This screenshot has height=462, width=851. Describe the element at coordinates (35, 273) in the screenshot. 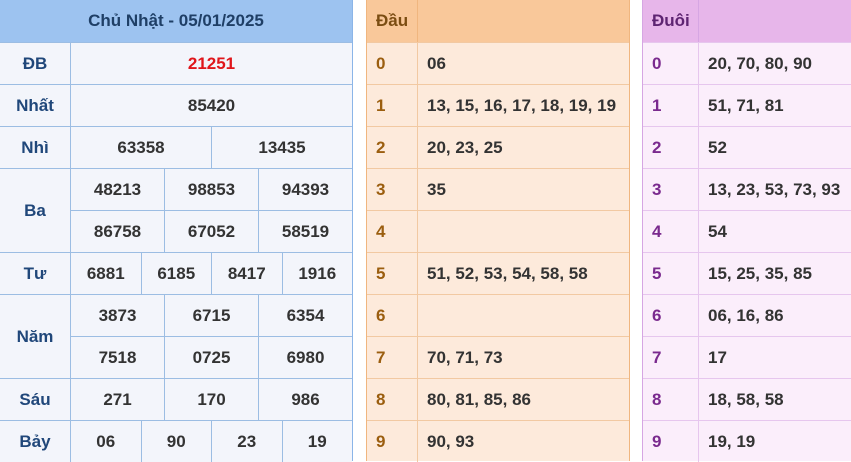

I see `prize-label: Tư` at that location.